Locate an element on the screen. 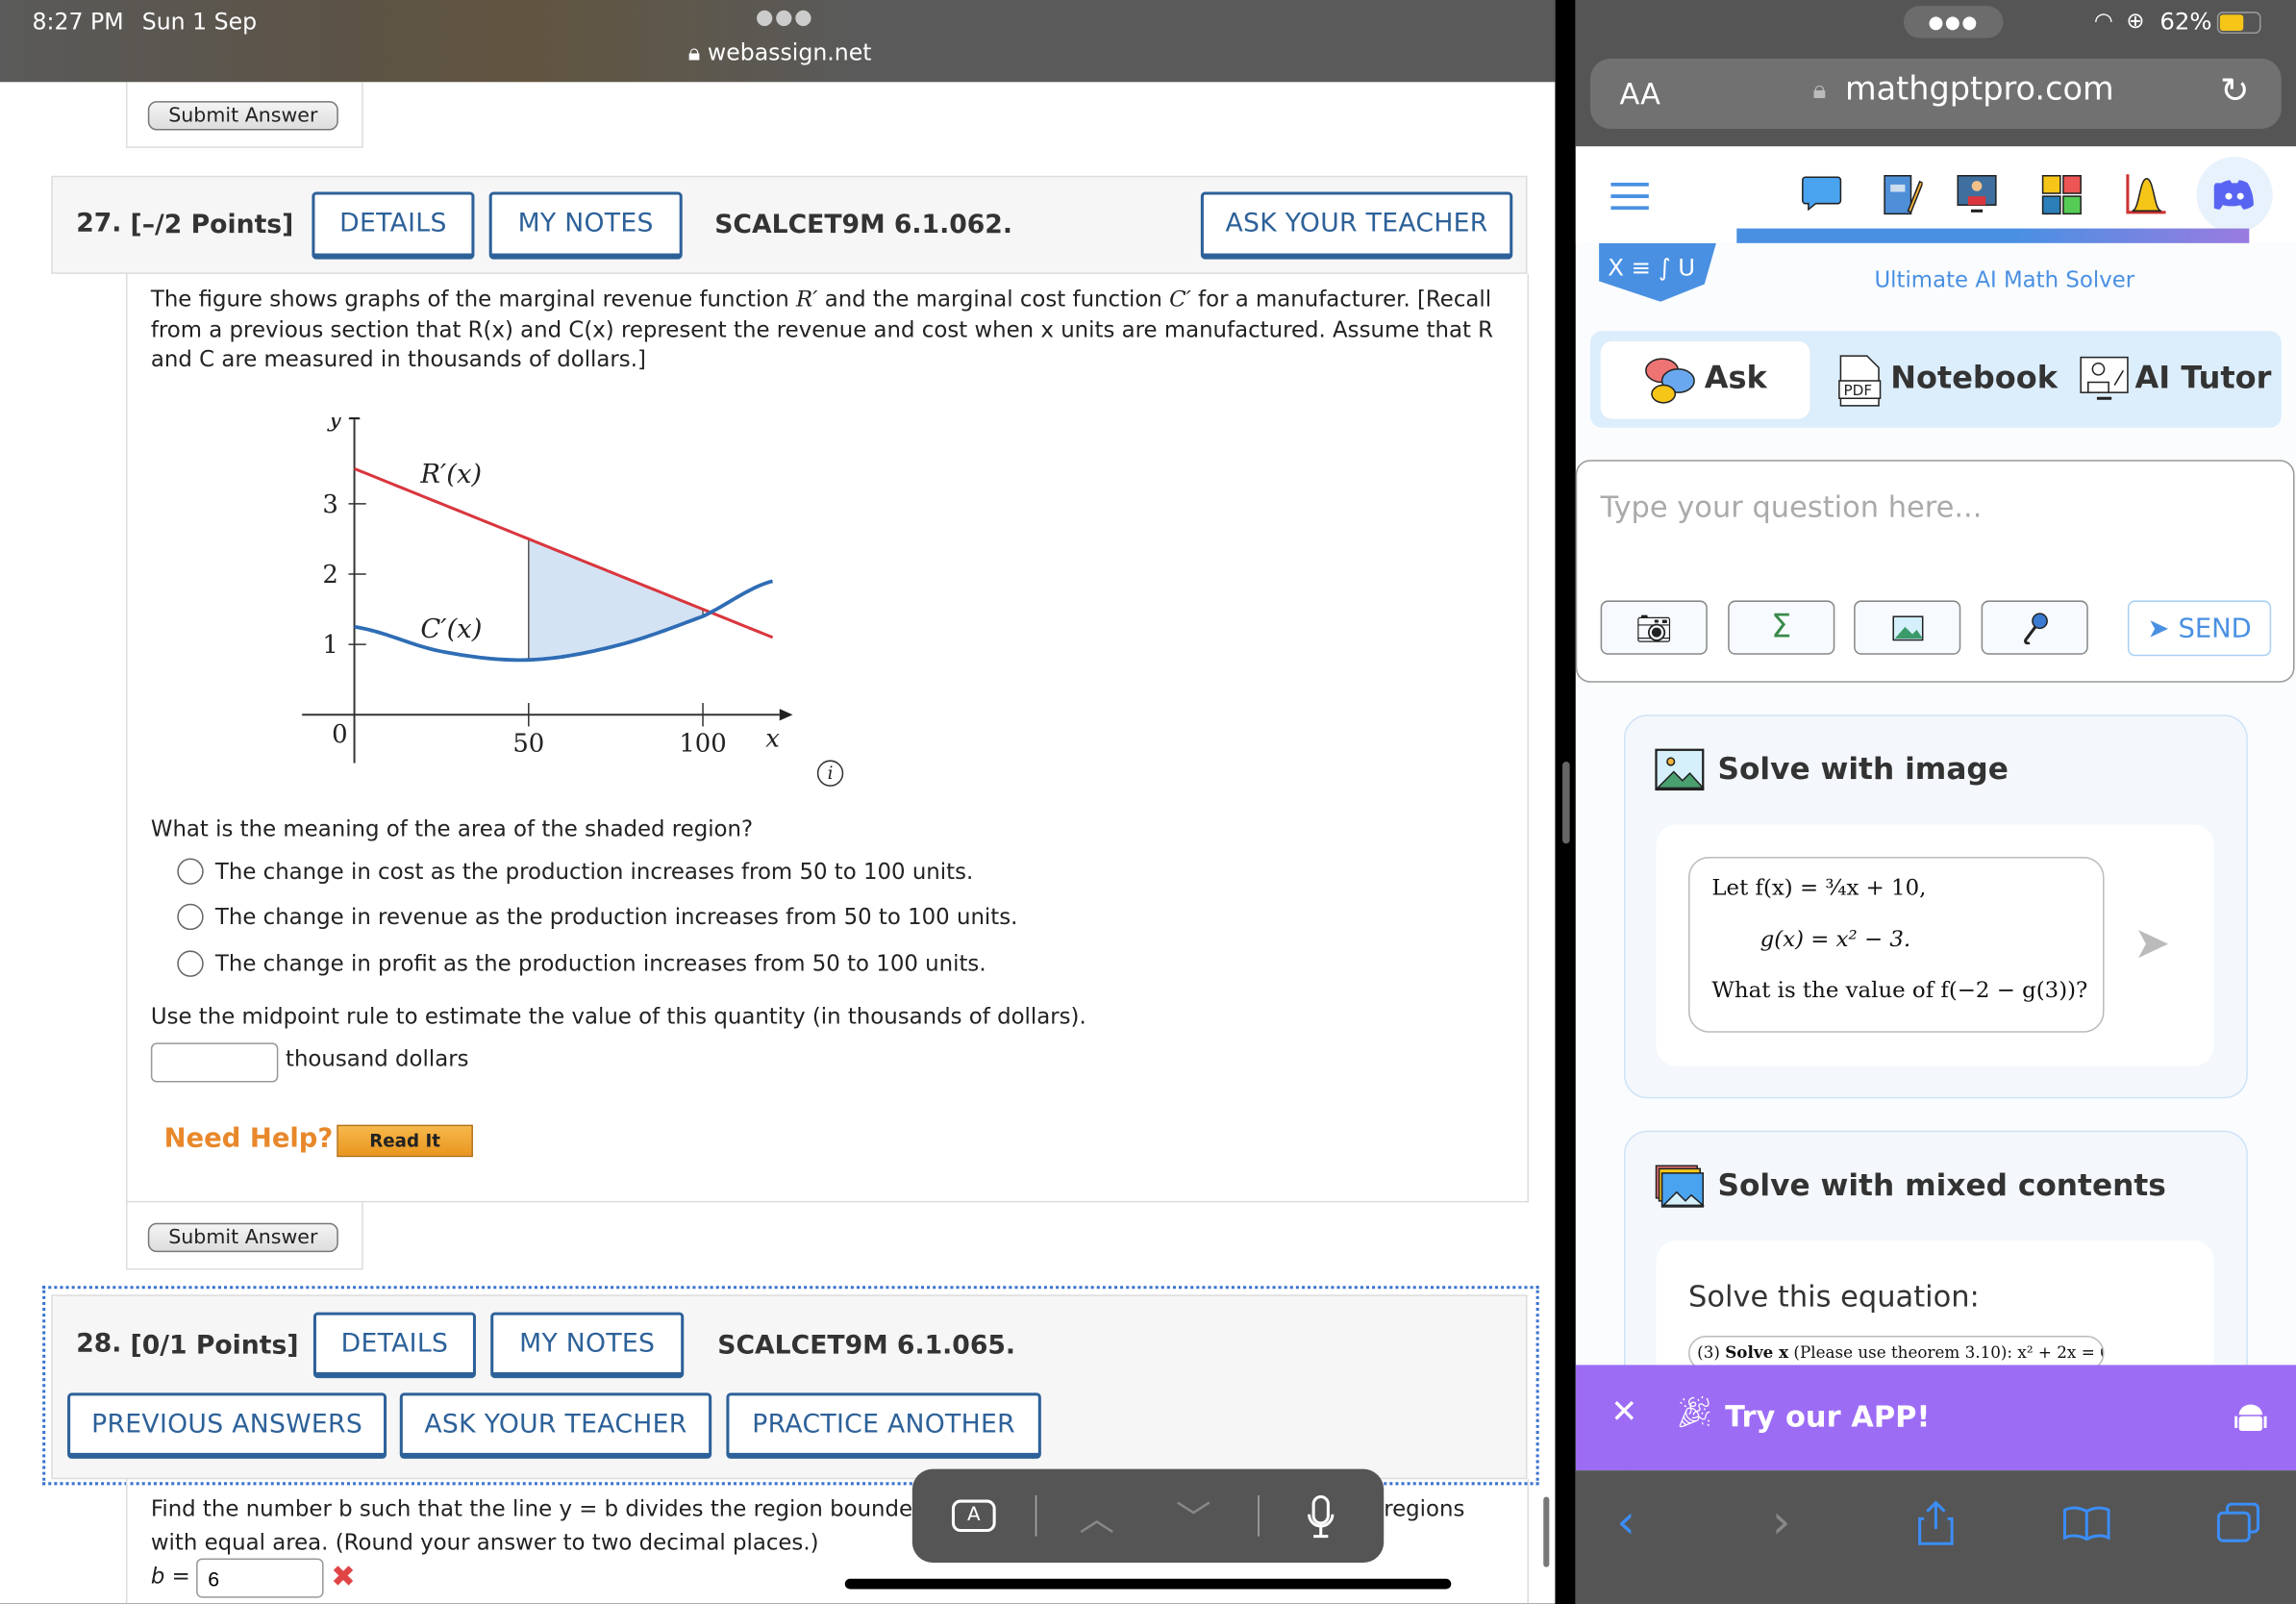 This screenshot has height=1604, width=2296. info-icon: i is located at coordinates (830, 773).